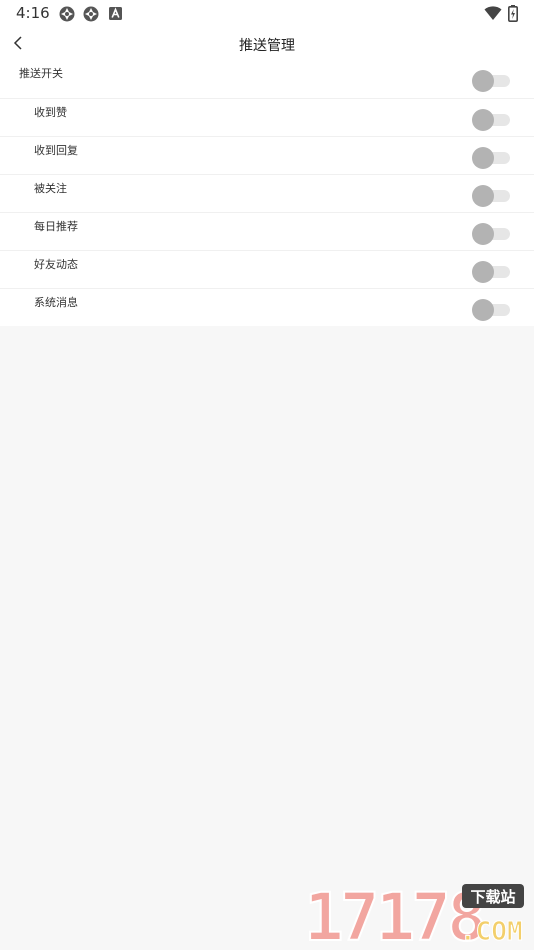 The width and height of the screenshot is (534, 950). What do you see at coordinates (393, 914) in the screenshot?
I see `watermark-number: 17178` at bounding box center [393, 914].